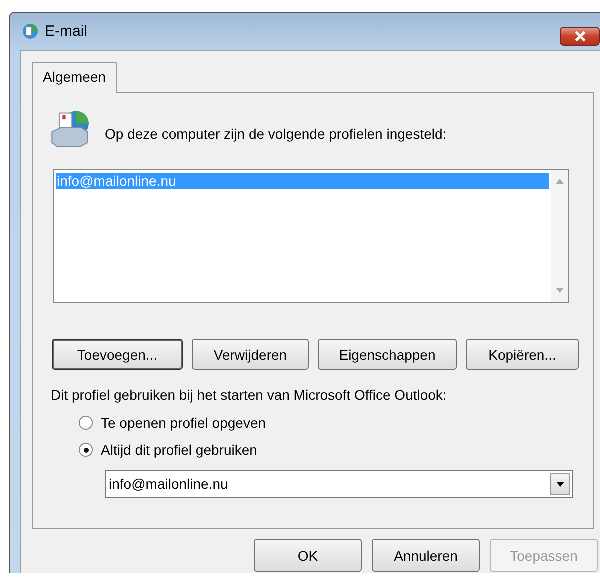  I want to click on radio-label: Altijd dit profiel gebruiken, so click(179, 450).